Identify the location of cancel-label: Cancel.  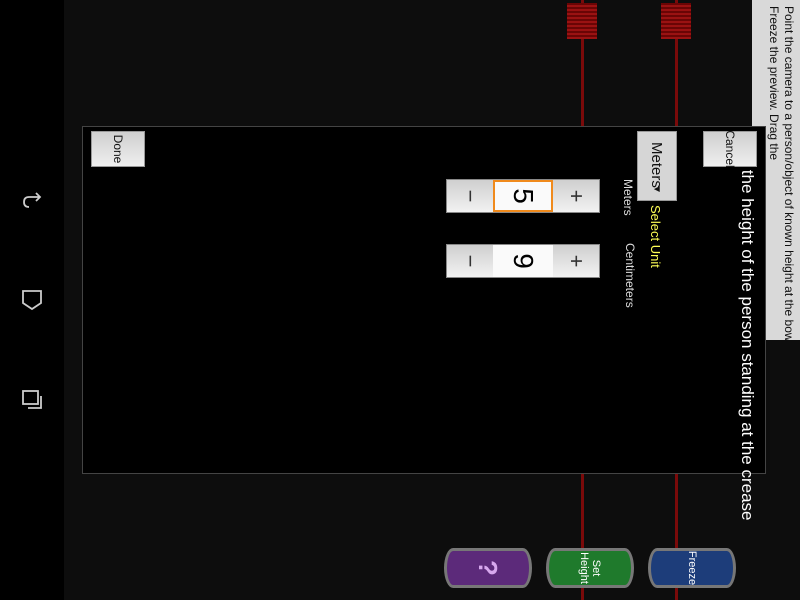
(730, 149).